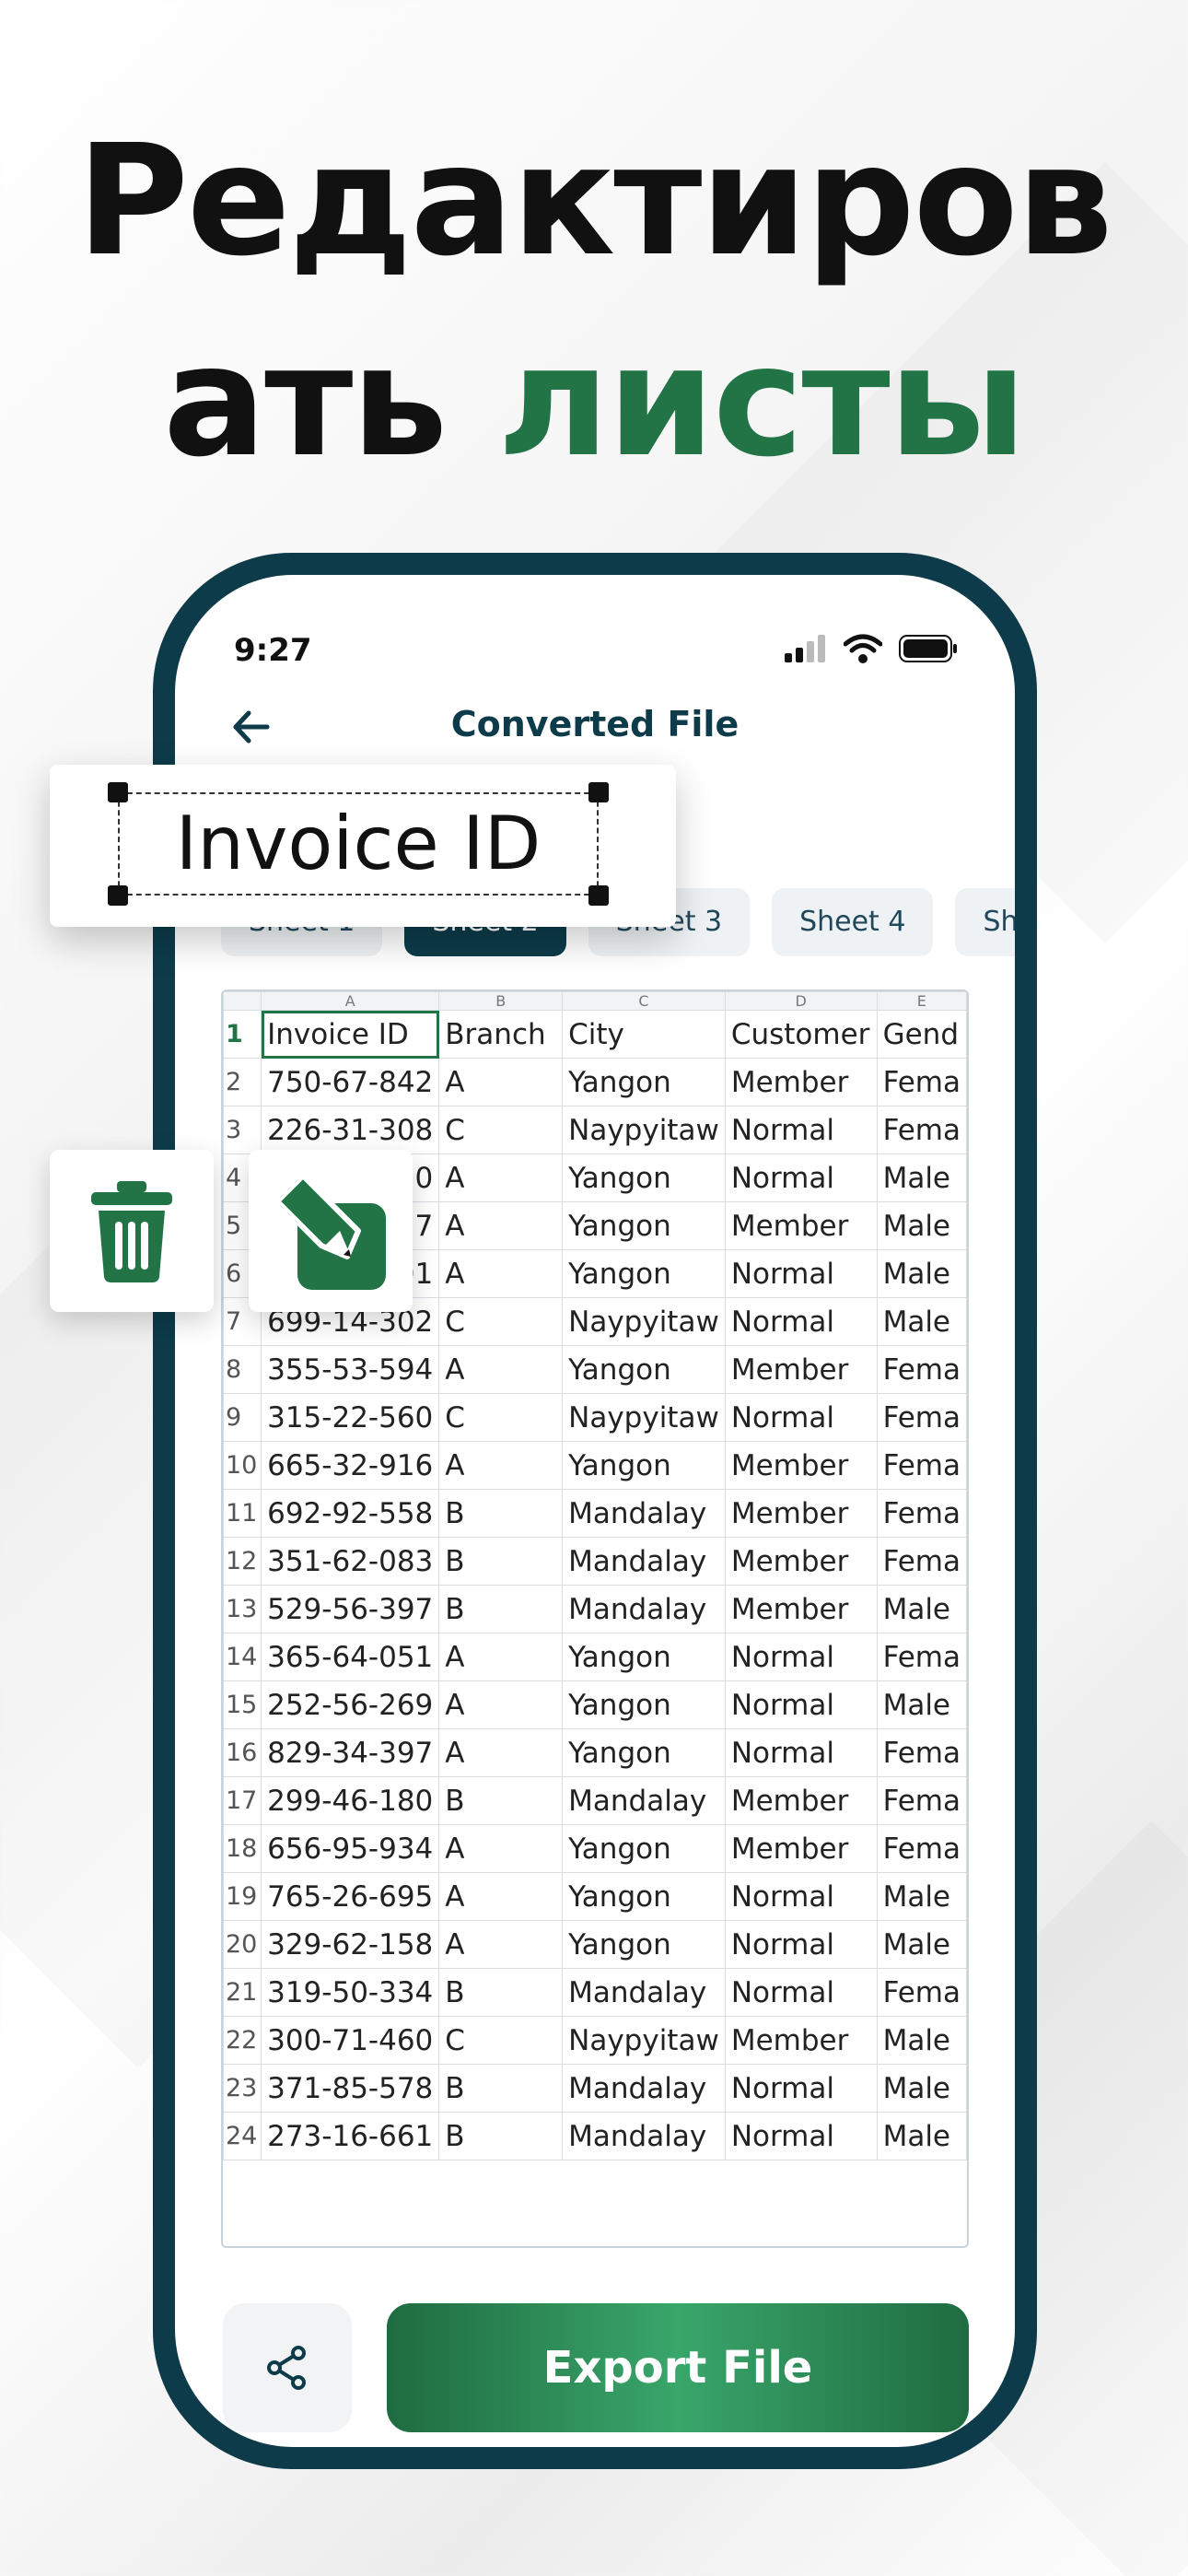 The width and height of the screenshot is (1188, 2576). Describe the element at coordinates (350, 1513) in the screenshot. I see `table-cell: 692-92-558` at that location.